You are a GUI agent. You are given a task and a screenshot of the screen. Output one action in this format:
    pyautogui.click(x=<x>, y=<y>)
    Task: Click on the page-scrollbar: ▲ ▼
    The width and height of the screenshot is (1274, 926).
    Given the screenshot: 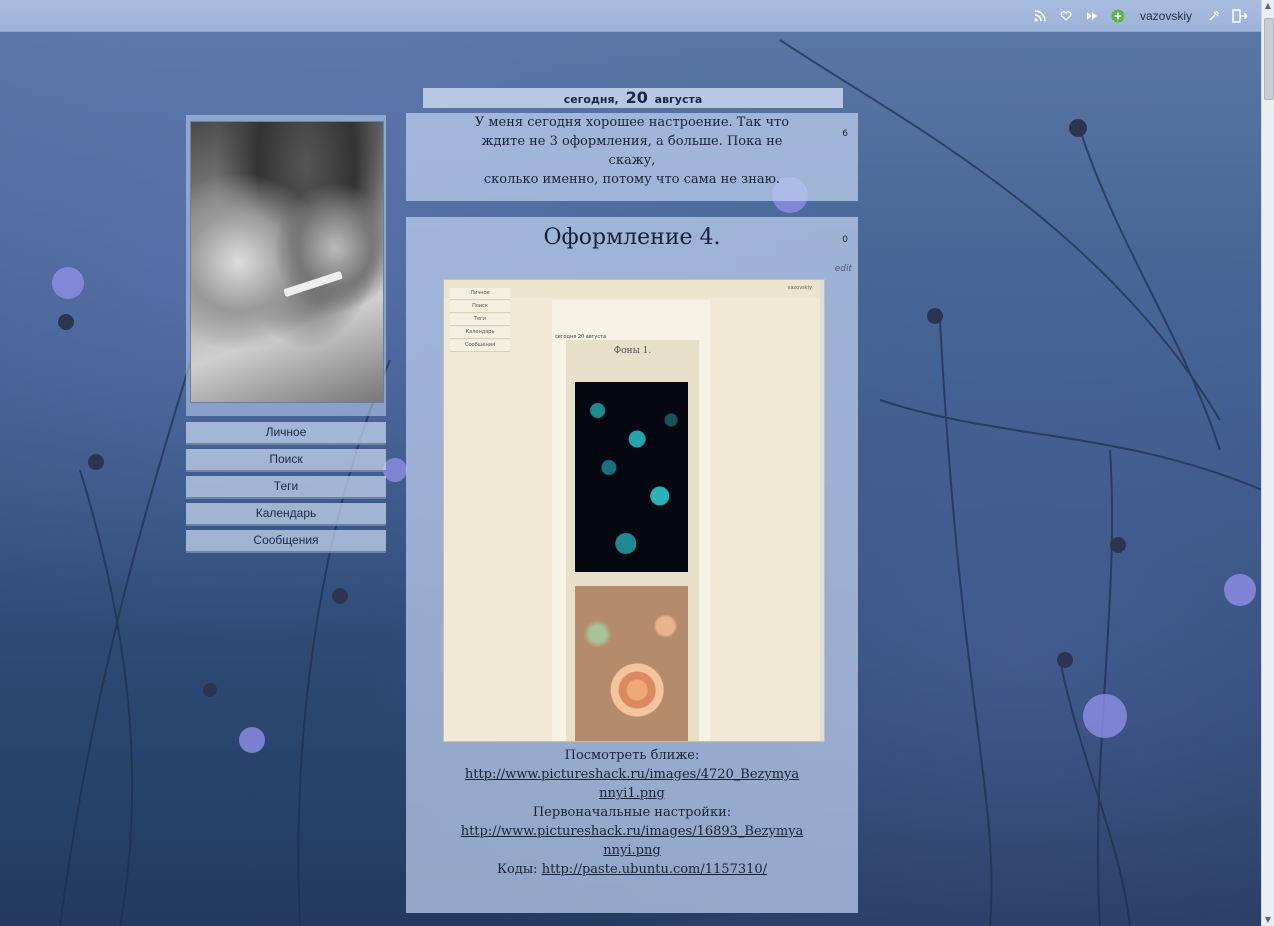 What is the action you would take?
    pyautogui.click(x=1267, y=463)
    